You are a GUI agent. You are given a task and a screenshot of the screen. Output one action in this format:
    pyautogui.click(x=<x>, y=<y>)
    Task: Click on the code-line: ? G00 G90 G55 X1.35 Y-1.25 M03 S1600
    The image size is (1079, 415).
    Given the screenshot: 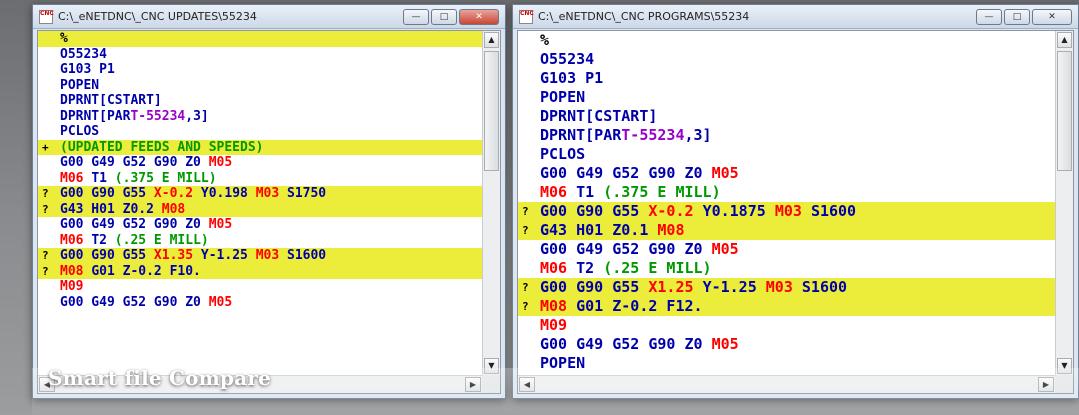 What is the action you would take?
    pyautogui.click(x=260, y=256)
    